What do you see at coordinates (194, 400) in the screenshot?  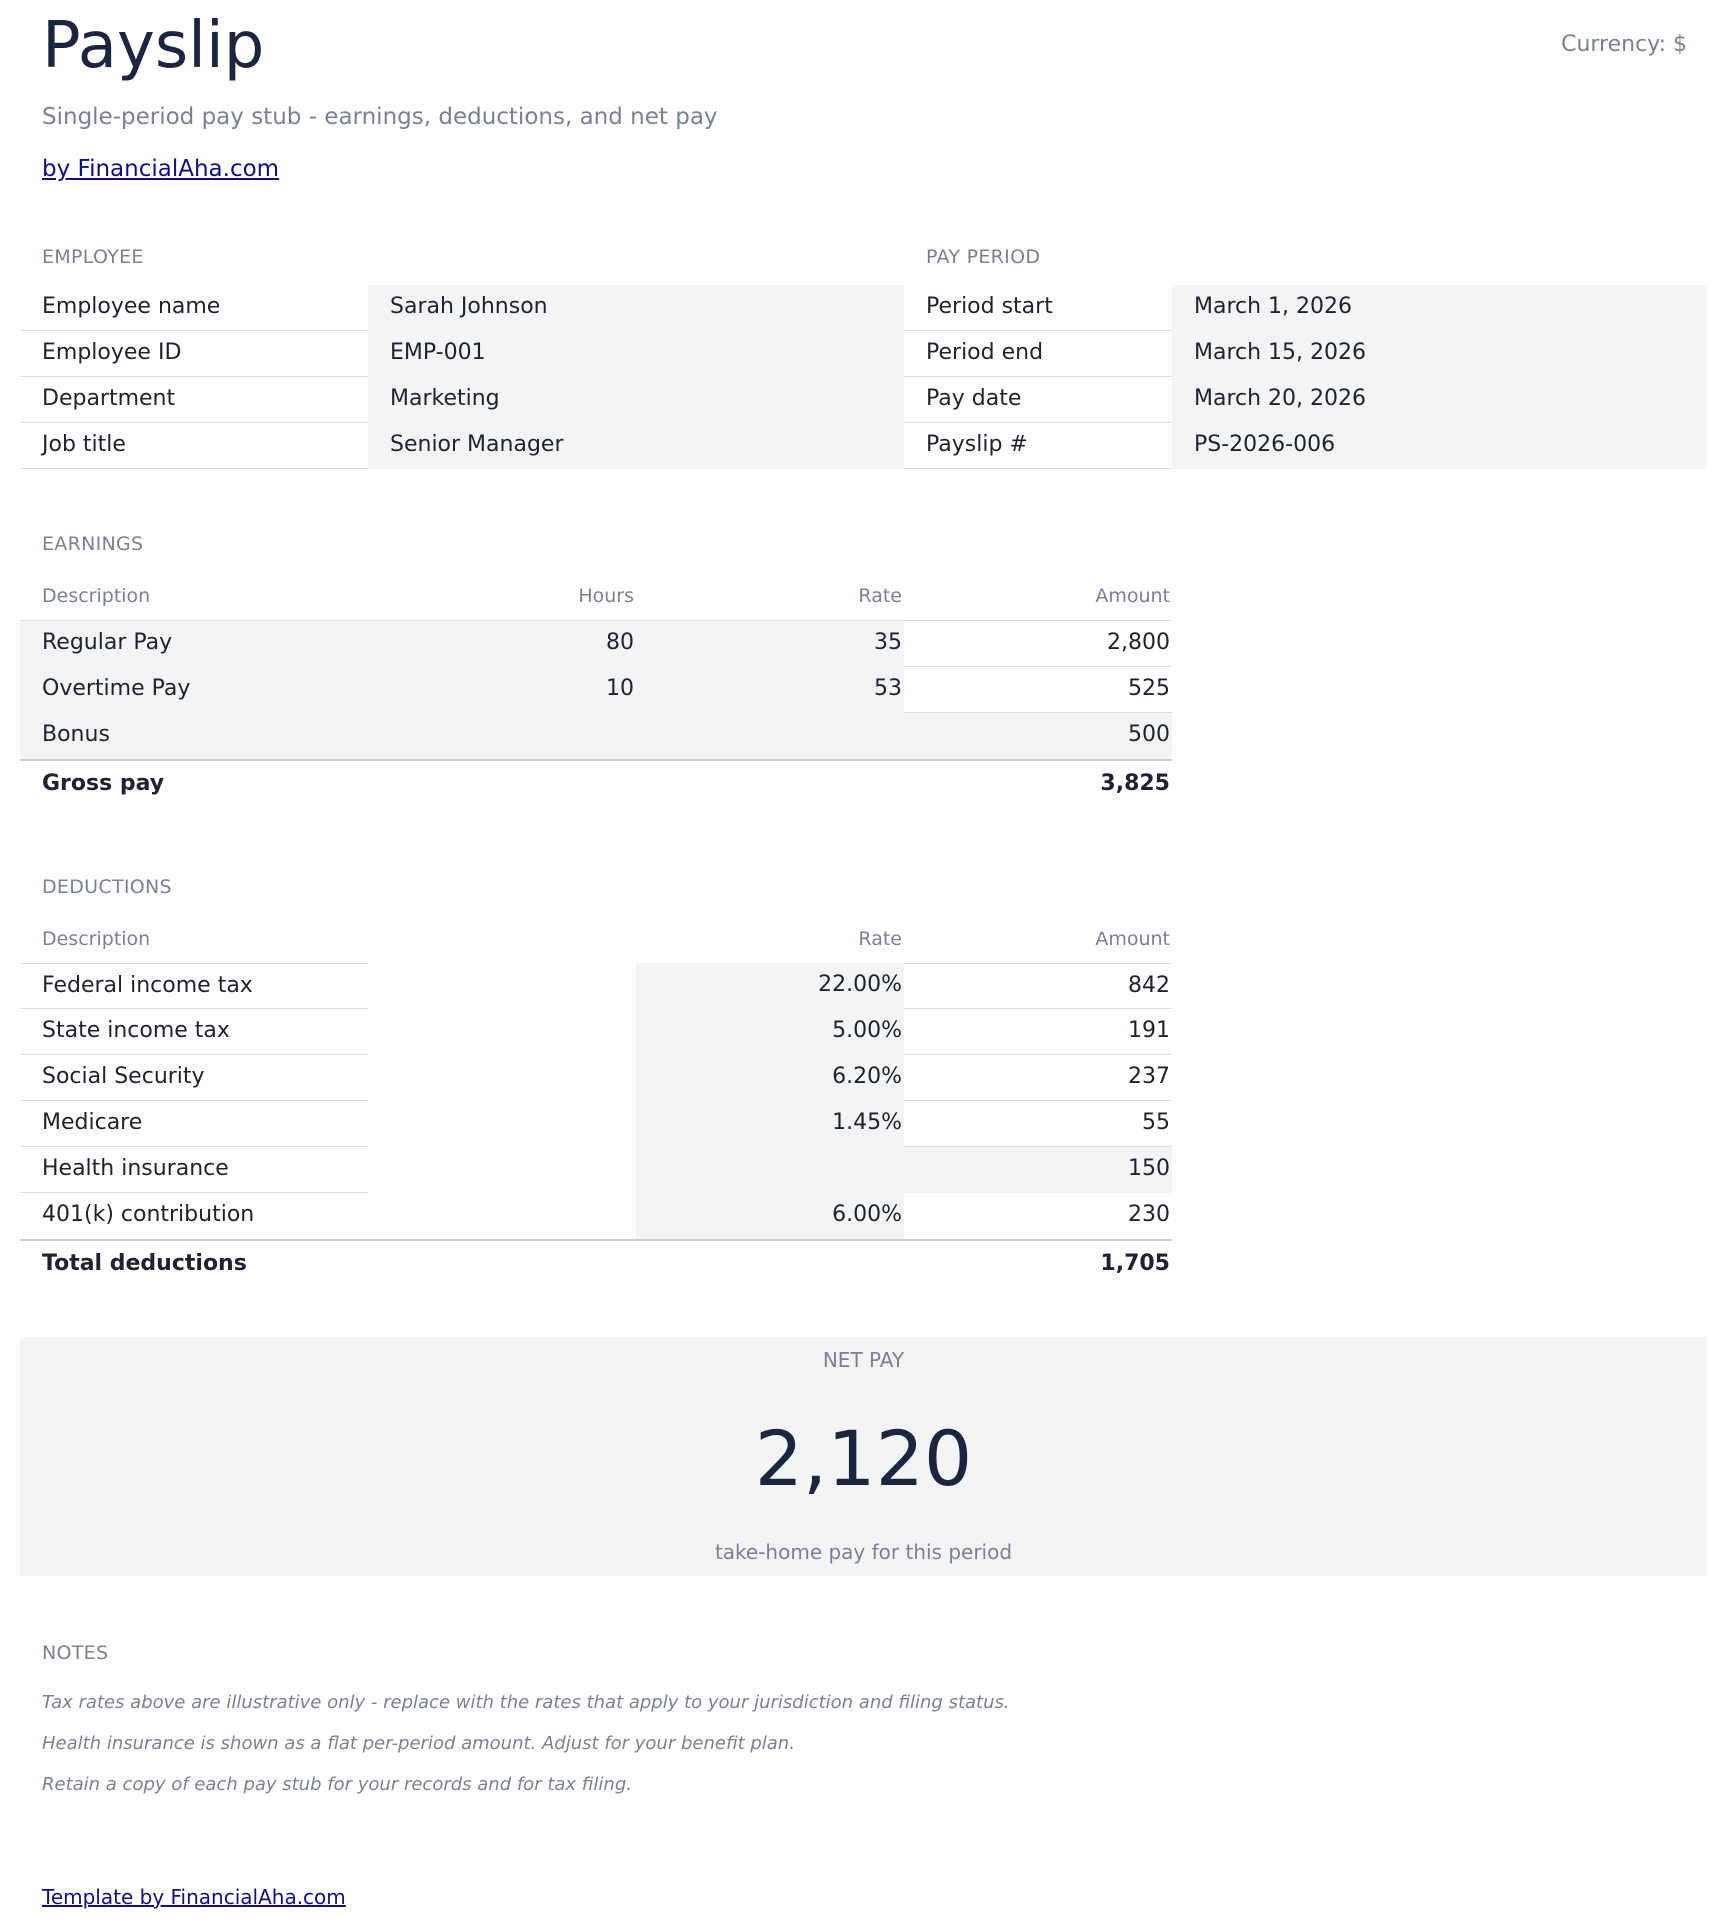 I see `employee-row-key: Department` at bounding box center [194, 400].